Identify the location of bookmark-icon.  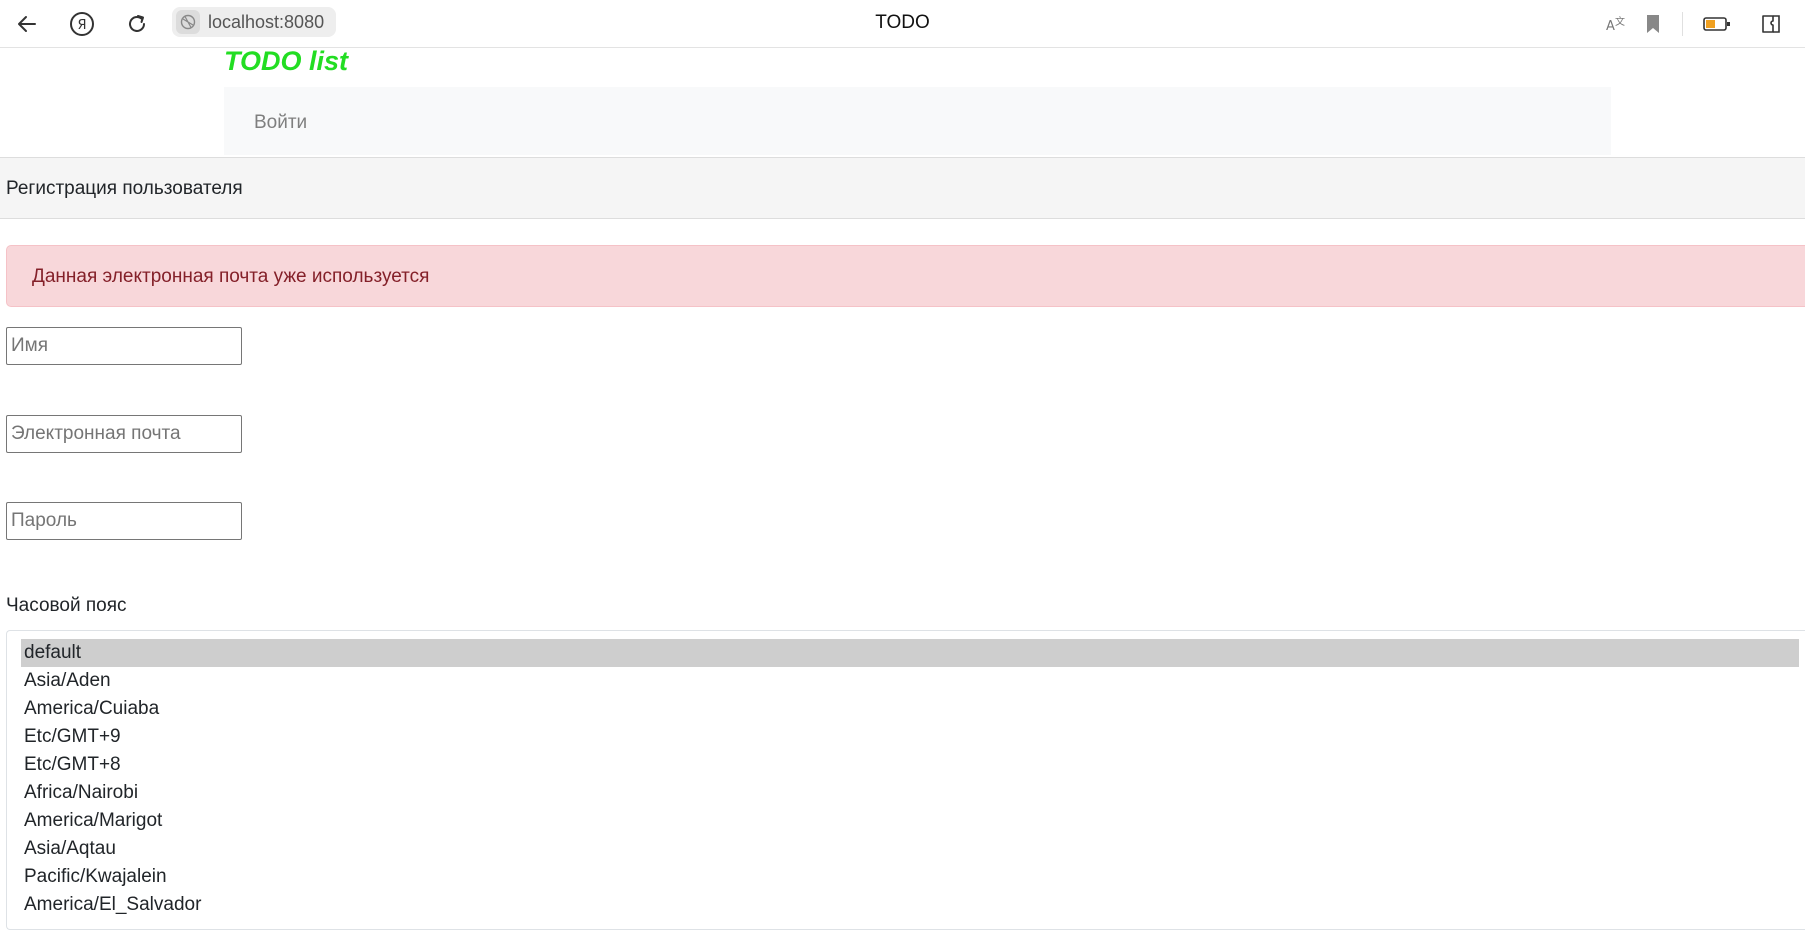
(1653, 24).